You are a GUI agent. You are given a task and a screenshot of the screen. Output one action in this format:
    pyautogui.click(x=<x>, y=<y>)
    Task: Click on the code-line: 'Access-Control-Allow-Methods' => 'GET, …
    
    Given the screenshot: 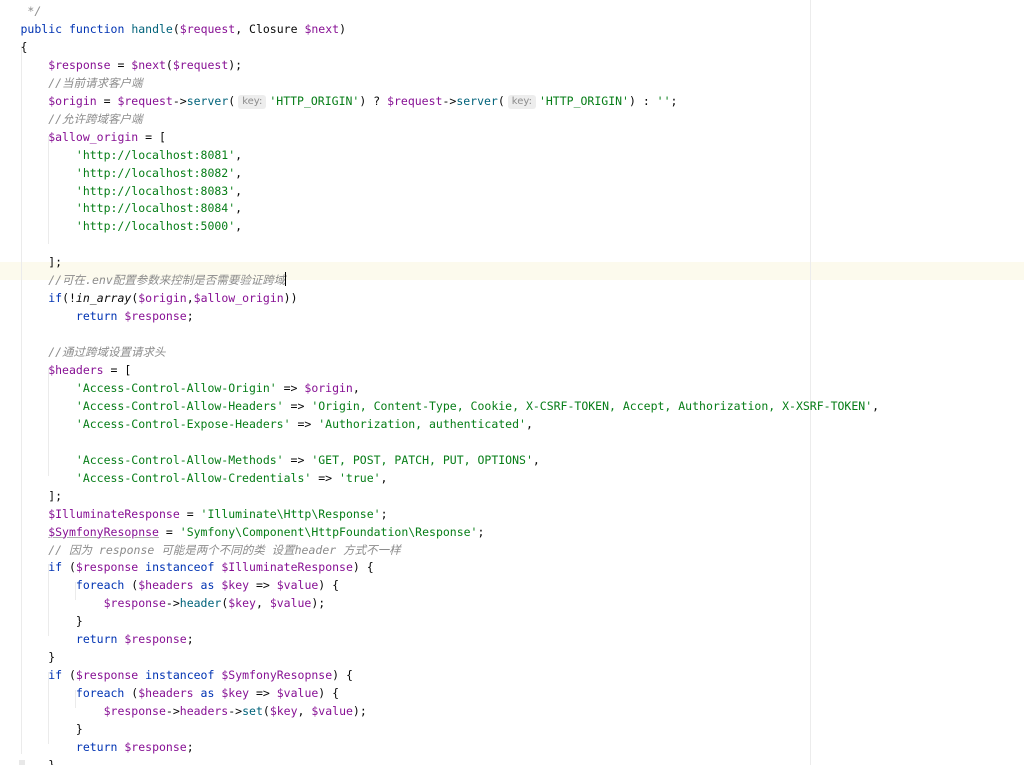 What is the action you would take?
    pyautogui.click(x=280, y=460)
    